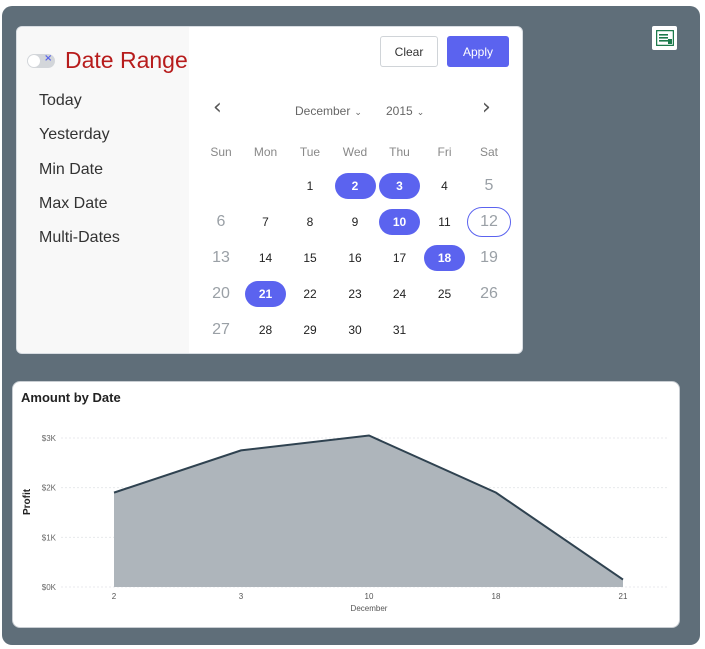  I want to click on calendar-day-31: 31, so click(399, 330).